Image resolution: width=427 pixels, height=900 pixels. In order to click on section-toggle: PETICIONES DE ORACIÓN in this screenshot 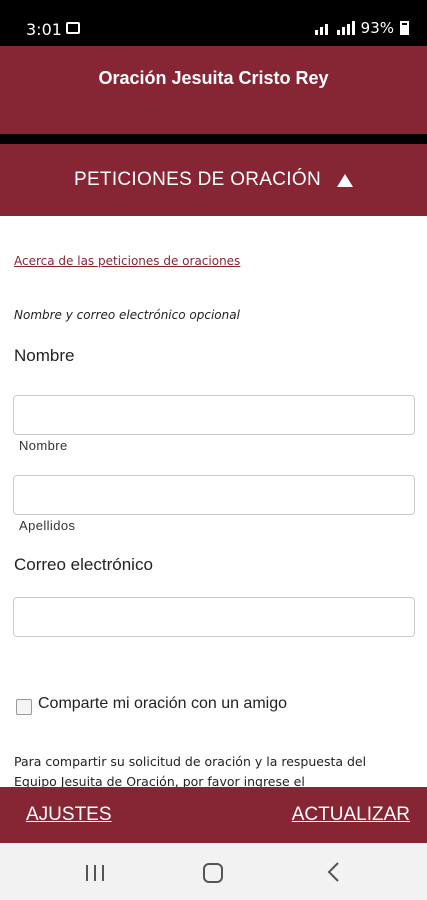, I will do `click(213, 180)`.